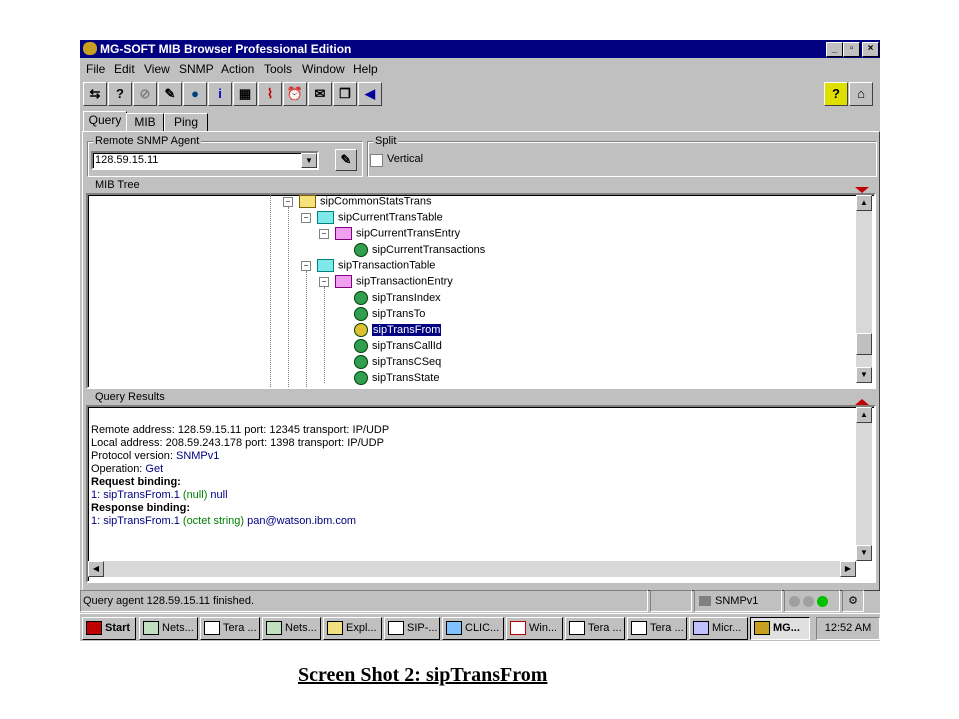 Image resolution: width=959 pixels, height=719 pixels. I want to click on tree-node-siptranscseq: sipTransCSeq, so click(397, 363).